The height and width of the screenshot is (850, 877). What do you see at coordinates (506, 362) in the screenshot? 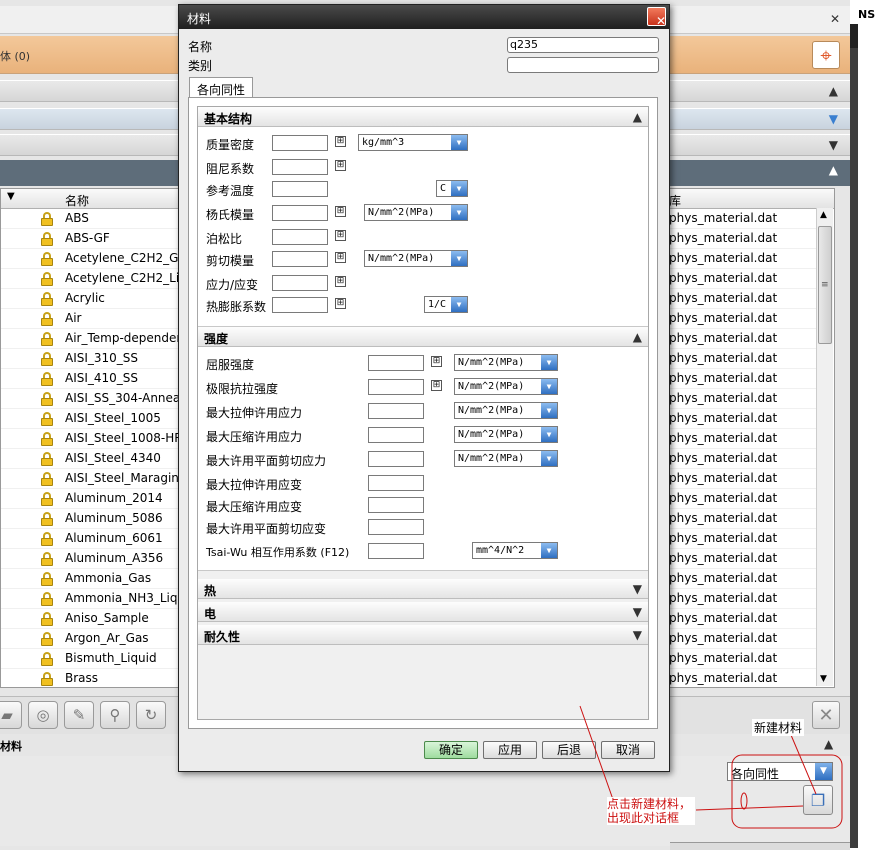
I see `yield-unit-select: N/mm^2(MPa) ▼` at bounding box center [506, 362].